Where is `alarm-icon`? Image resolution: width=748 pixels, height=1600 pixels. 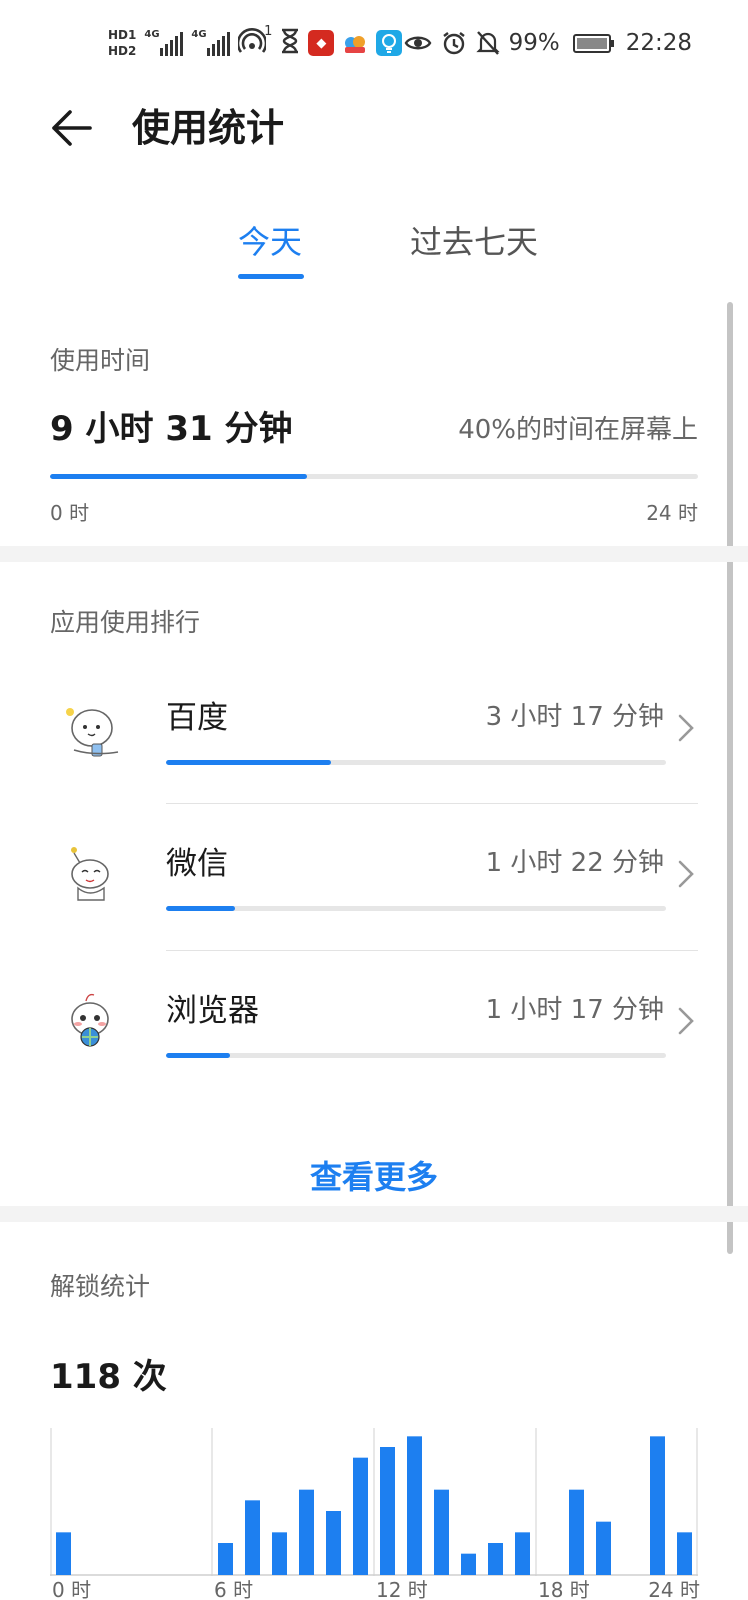 alarm-icon is located at coordinates (453, 43).